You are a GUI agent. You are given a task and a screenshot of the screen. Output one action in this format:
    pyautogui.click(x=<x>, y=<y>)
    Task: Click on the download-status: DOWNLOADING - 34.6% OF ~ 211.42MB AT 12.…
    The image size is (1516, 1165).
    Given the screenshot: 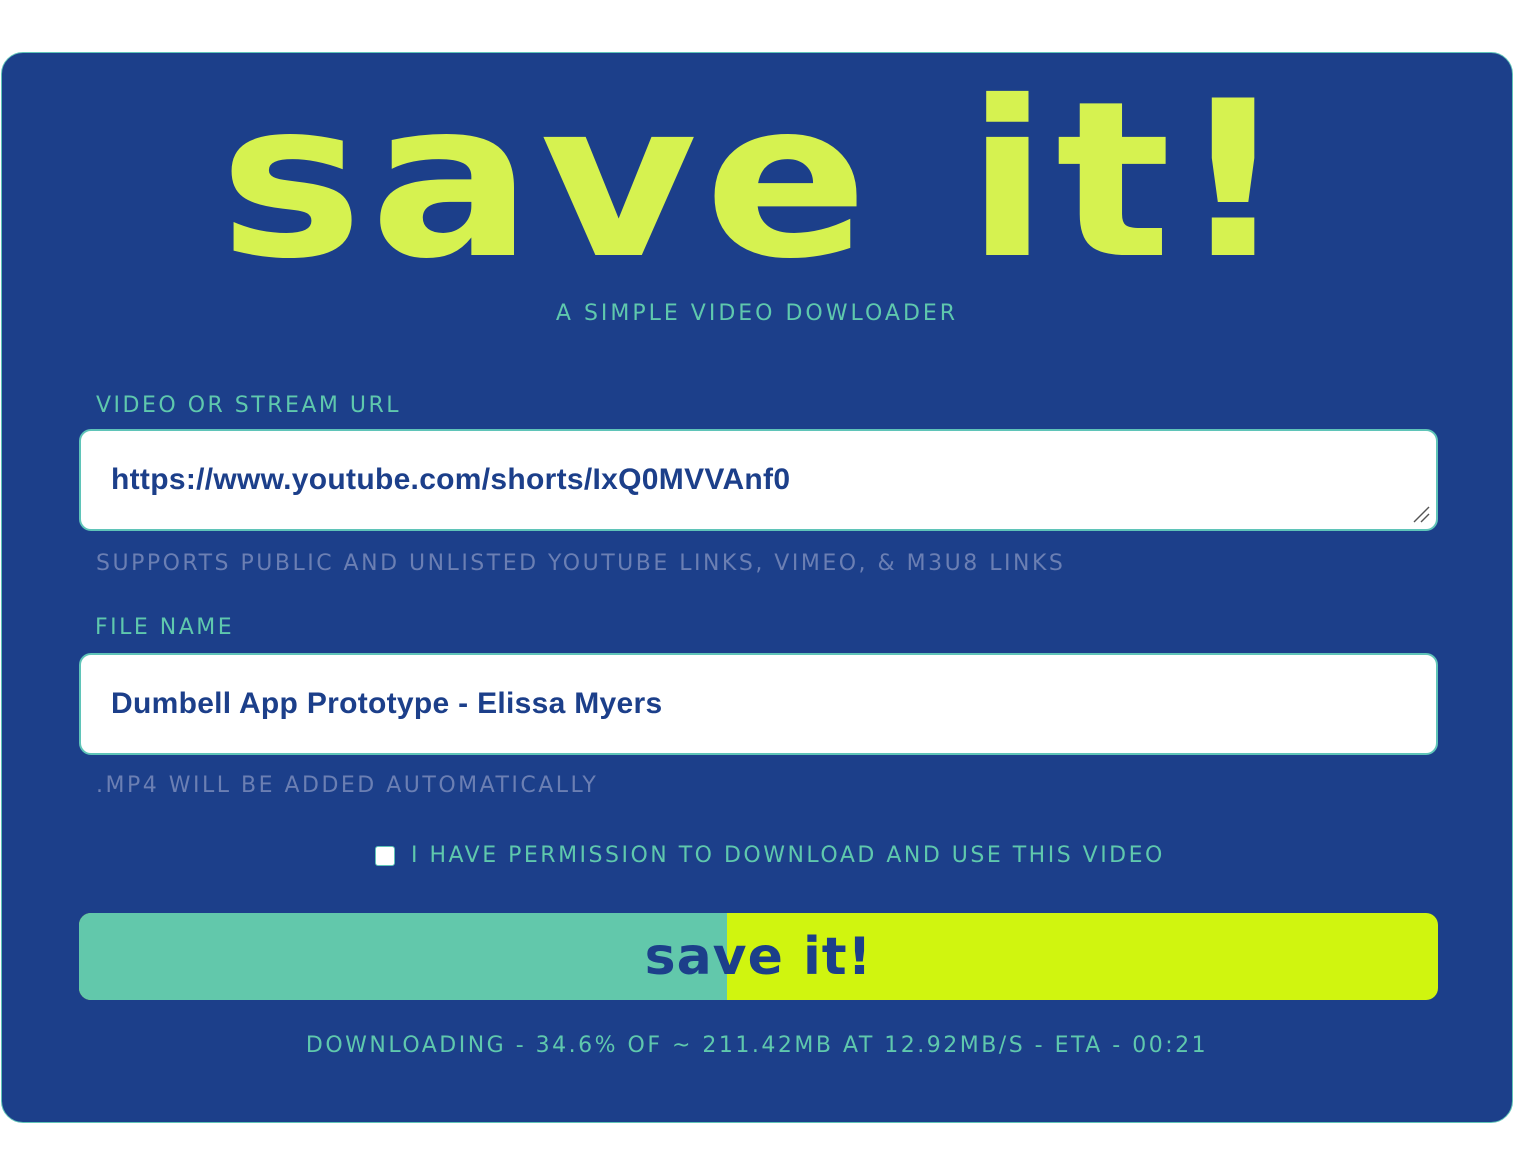 What is the action you would take?
    pyautogui.click(x=757, y=1045)
    